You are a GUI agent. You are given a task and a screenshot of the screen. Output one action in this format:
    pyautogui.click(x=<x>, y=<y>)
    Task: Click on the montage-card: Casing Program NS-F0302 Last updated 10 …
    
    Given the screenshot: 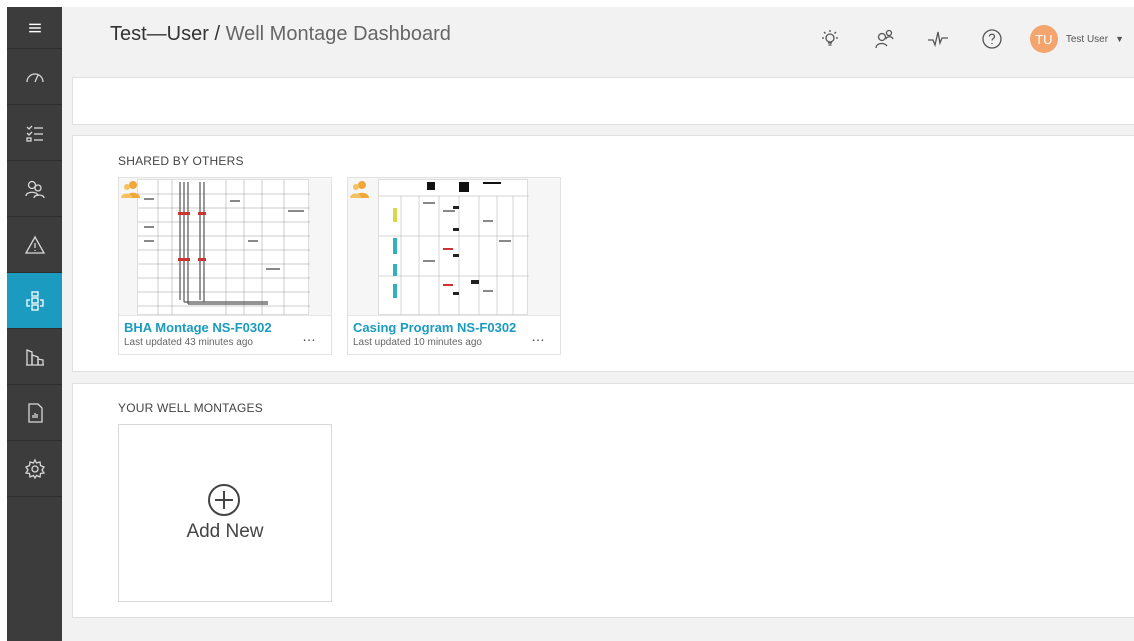 What is the action you would take?
    pyautogui.click(x=454, y=266)
    